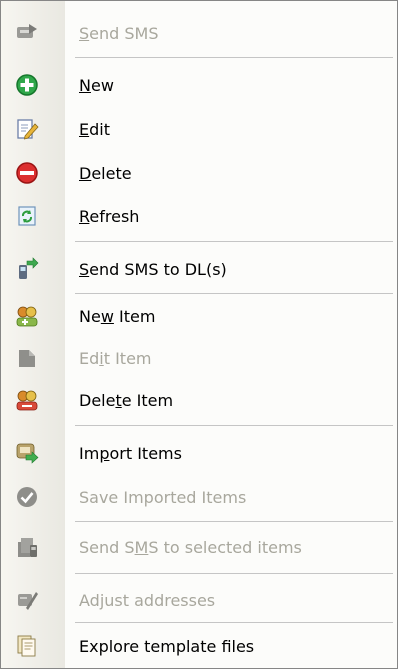 Image resolution: width=398 pixels, height=669 pixels. I want to click on menu-item-import-items: Import Items, so click(199, 453).